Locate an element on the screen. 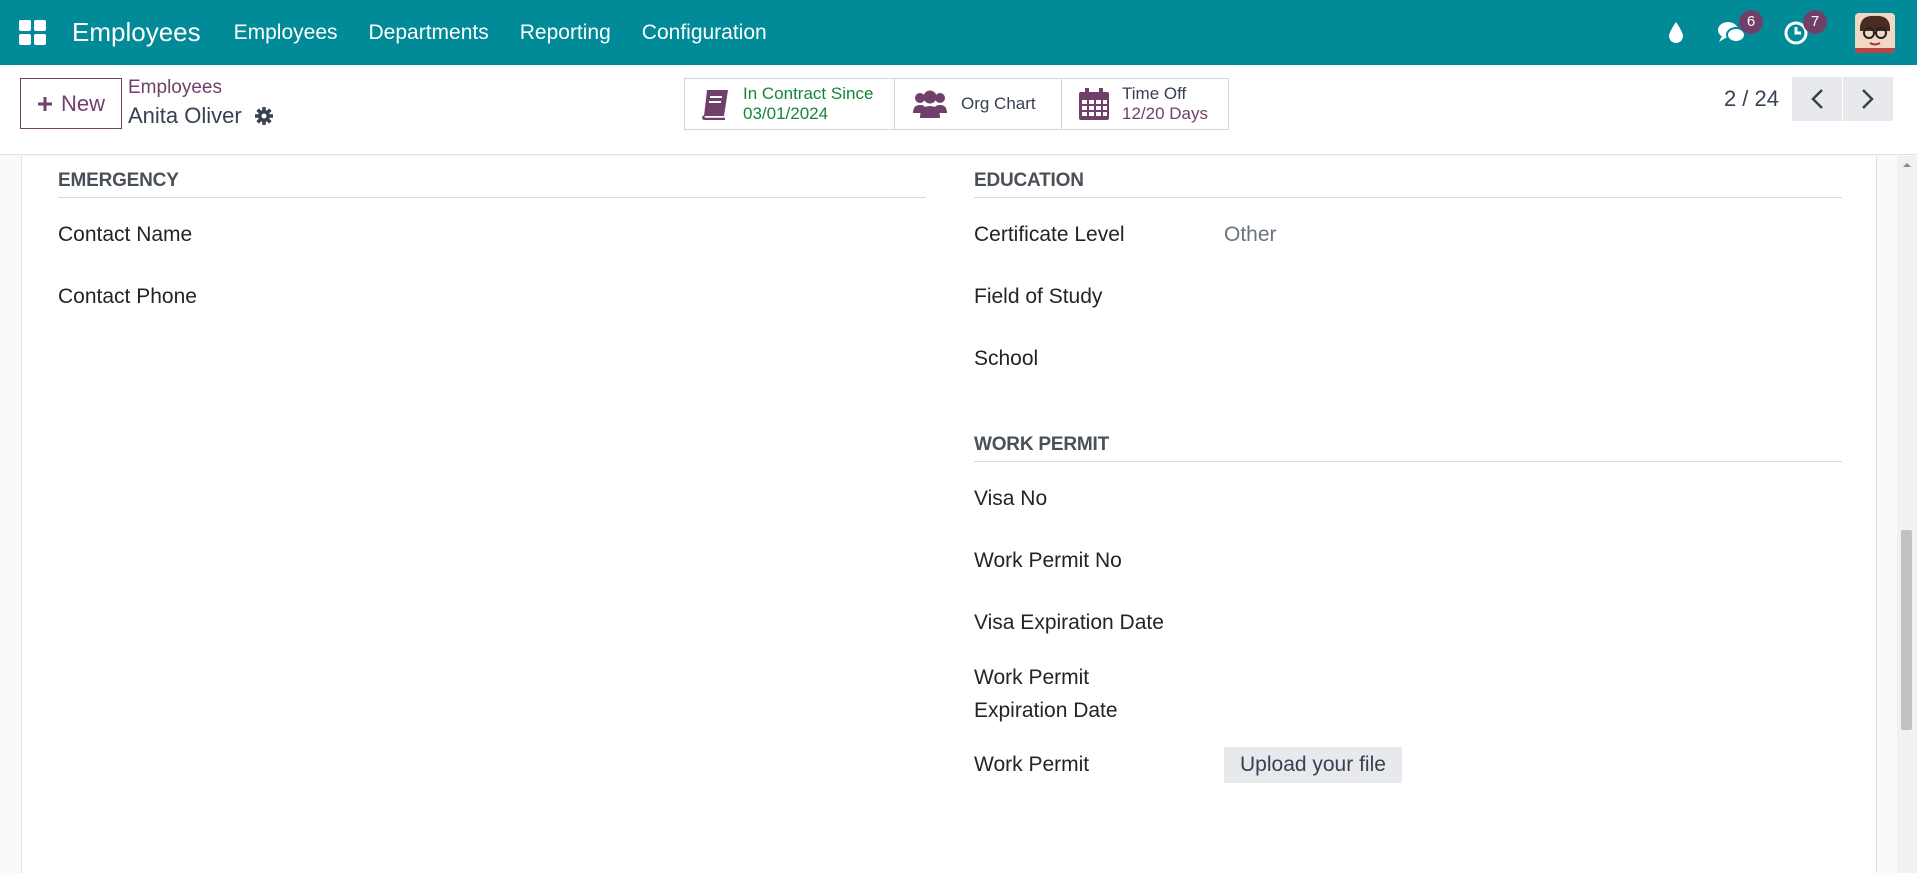  chevron-right-icon is located at coordinates (1868, 99).